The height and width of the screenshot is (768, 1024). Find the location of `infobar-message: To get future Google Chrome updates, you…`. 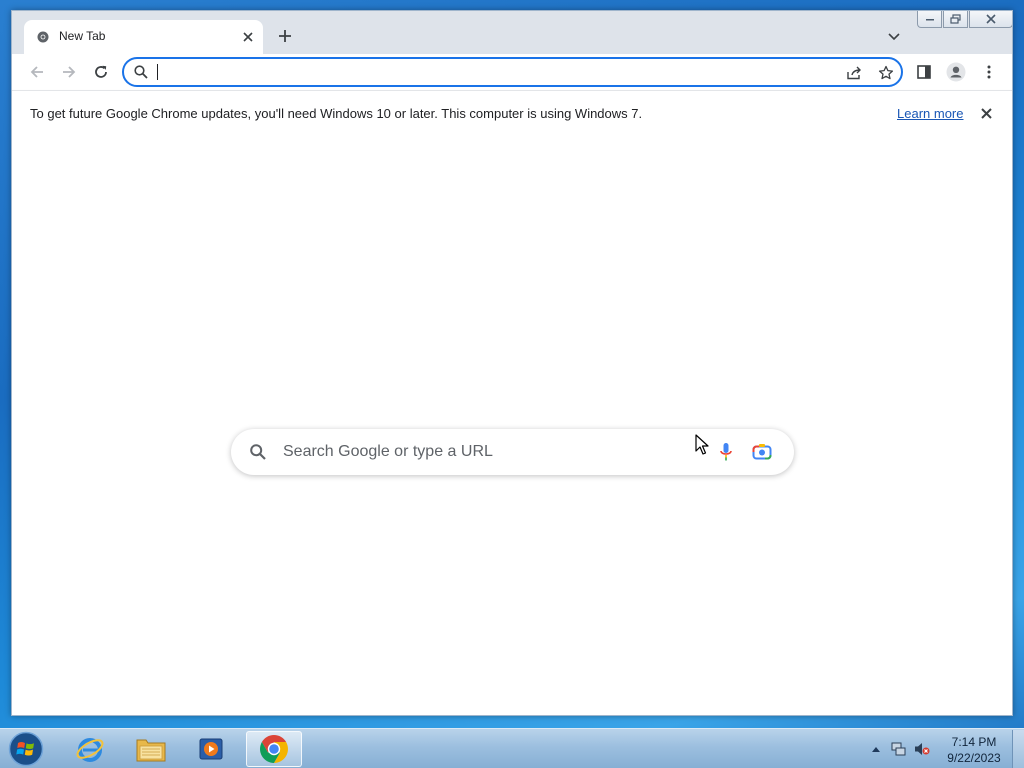

infobar-message: To get future Google Chrome updates, you… is located at coordinates (336, 113).